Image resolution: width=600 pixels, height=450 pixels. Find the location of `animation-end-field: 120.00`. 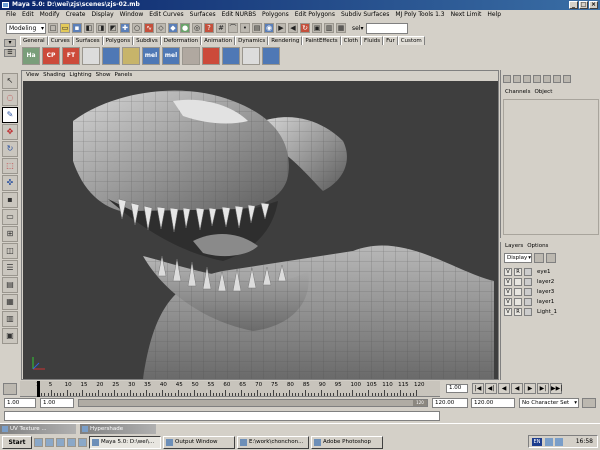

animation-end-field: 120.00 is located at coordinates (493, 403).